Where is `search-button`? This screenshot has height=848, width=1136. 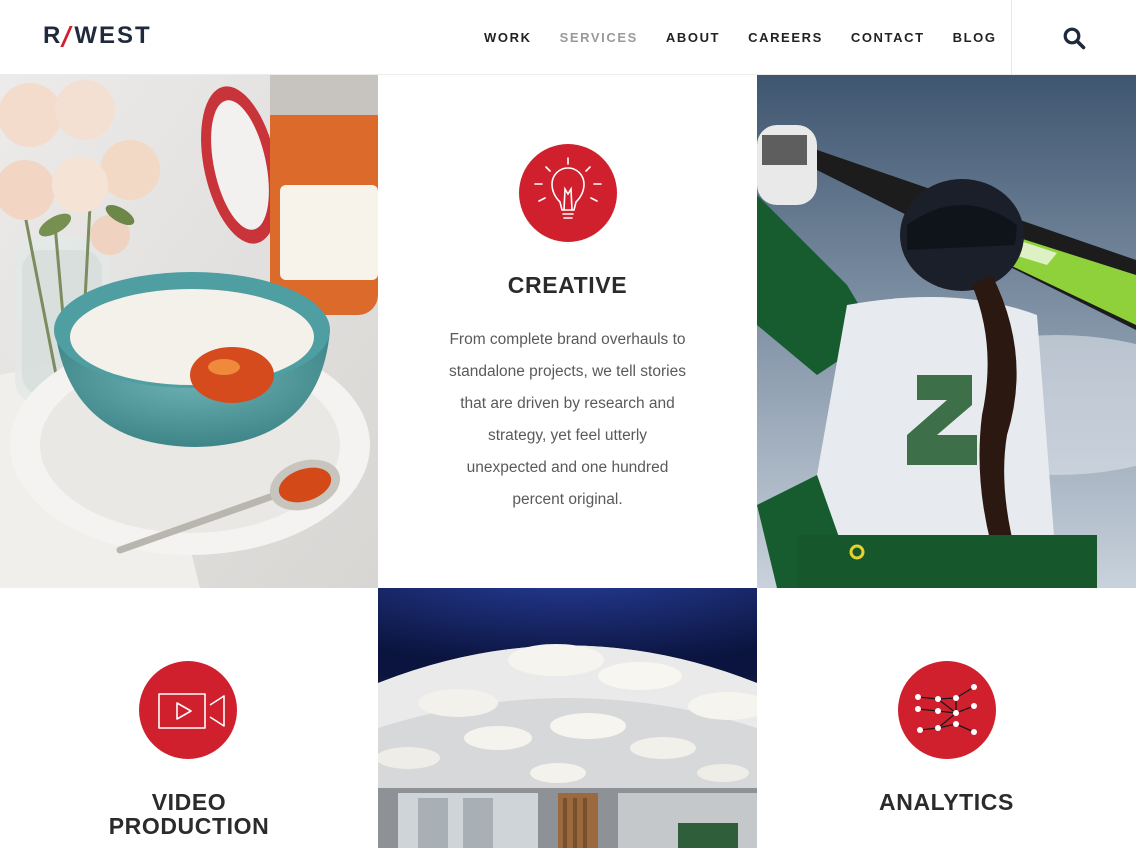 search-button is located at coordinates (1073, 37).